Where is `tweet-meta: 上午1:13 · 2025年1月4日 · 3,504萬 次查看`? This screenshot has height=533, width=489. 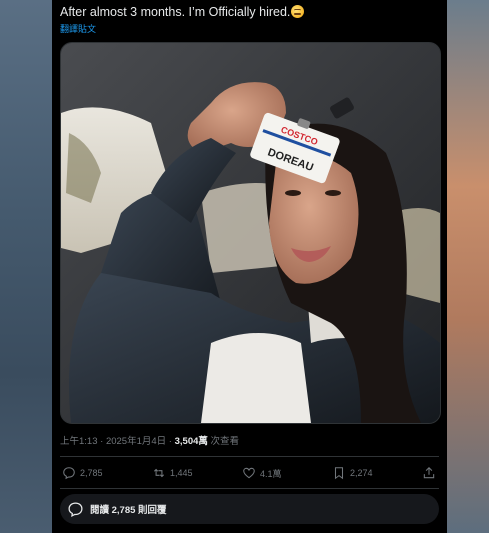
tweet-meta: 上午1:13 · 2025年1月4日 · 3,504萬 次查看 is located at coordinates (149, 440).